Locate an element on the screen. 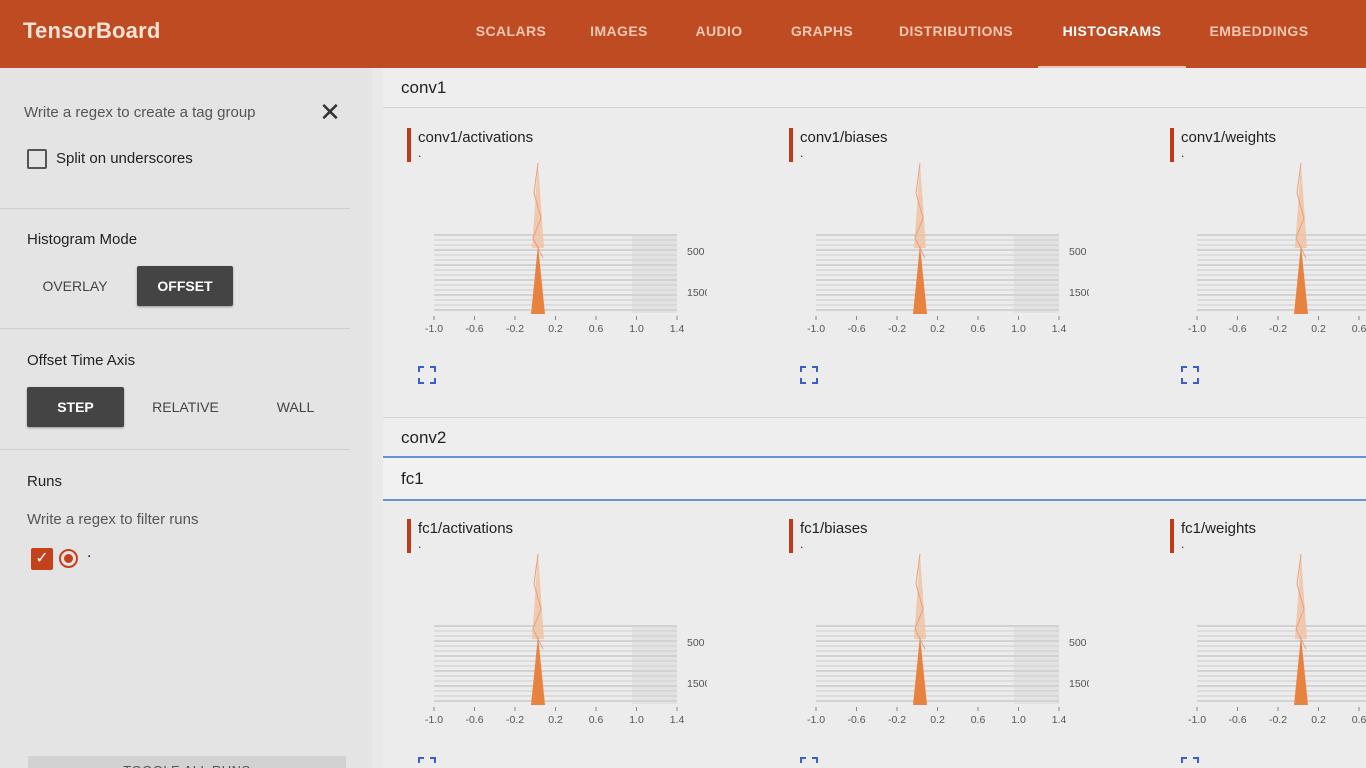  tab-audio: AUDIO is located at coordinates (719, 34).